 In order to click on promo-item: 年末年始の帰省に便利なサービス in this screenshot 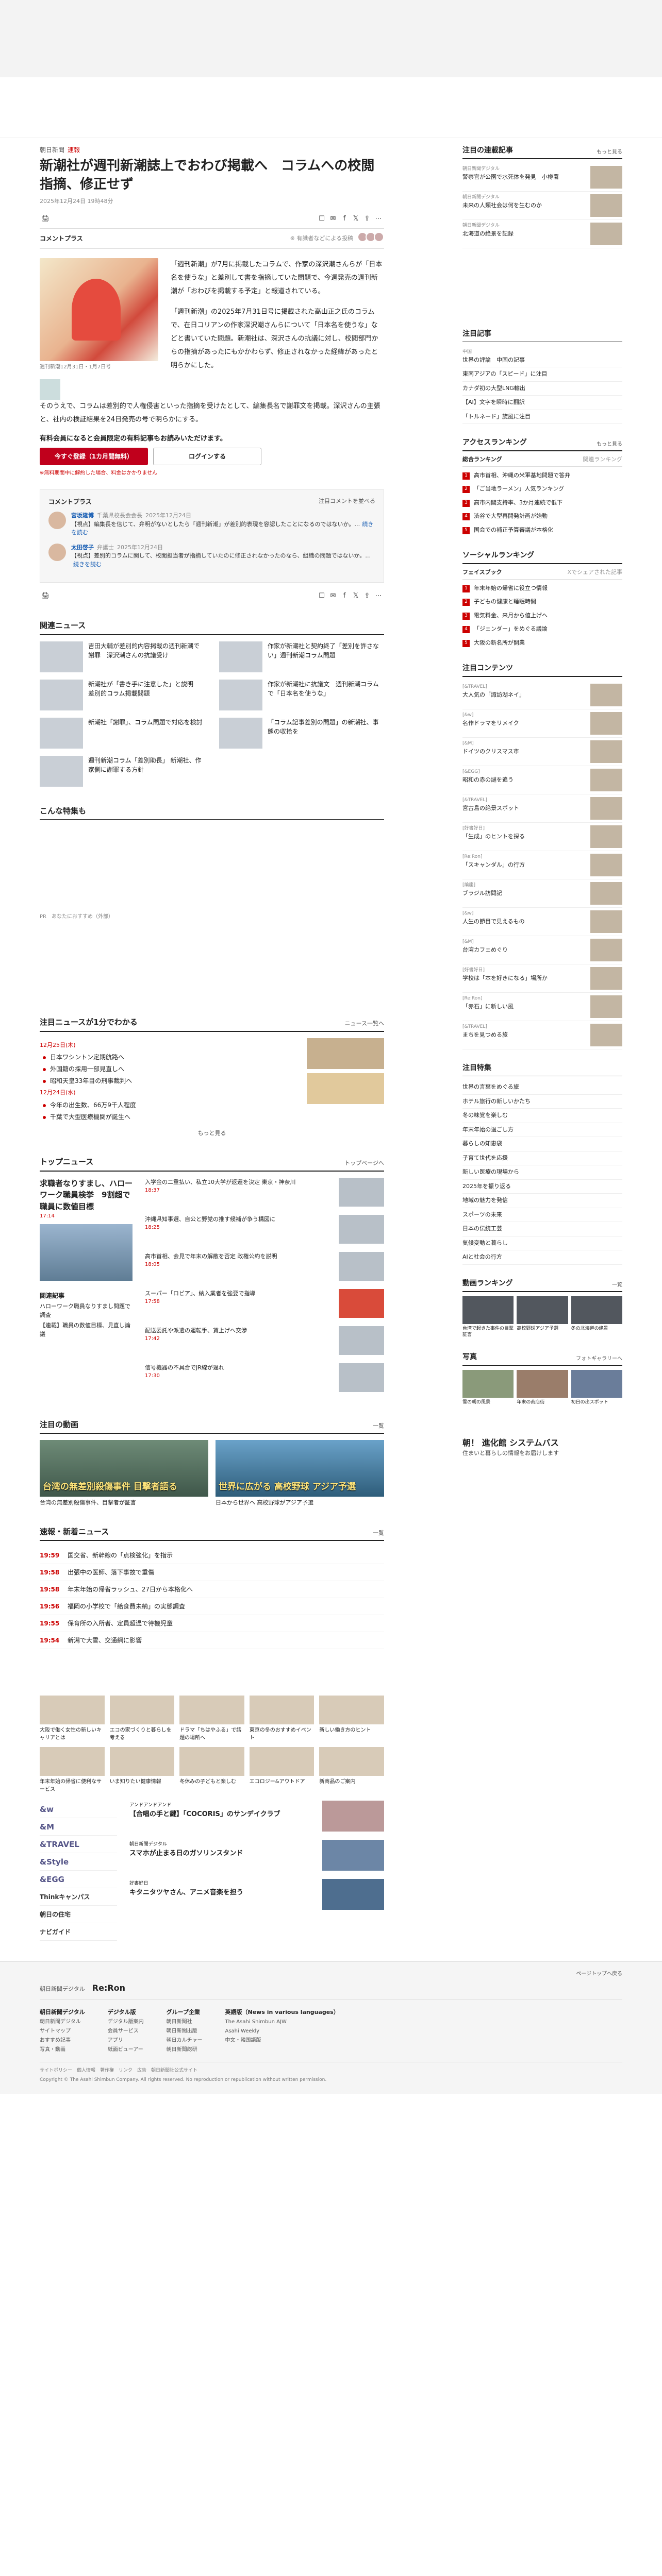, I will do `click(73, 1770)`.